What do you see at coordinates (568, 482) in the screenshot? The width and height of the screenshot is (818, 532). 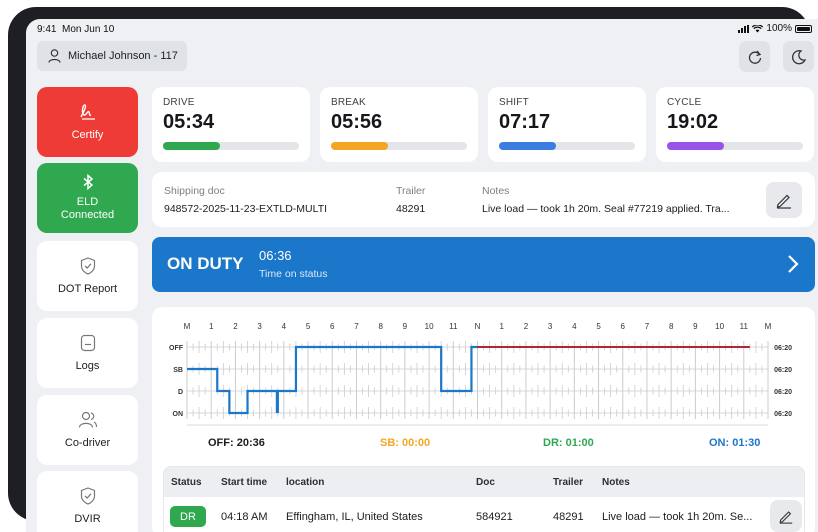 I see `col-trailer: Trailer` at bounding box center [568, 482].